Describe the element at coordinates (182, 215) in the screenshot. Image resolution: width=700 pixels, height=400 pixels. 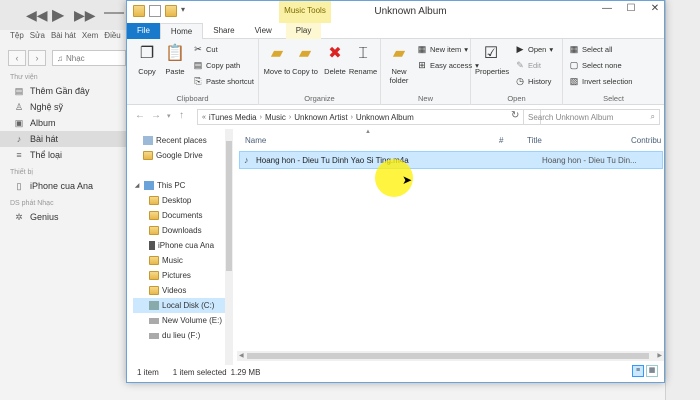
I see `nav-label: Documents` at that location.